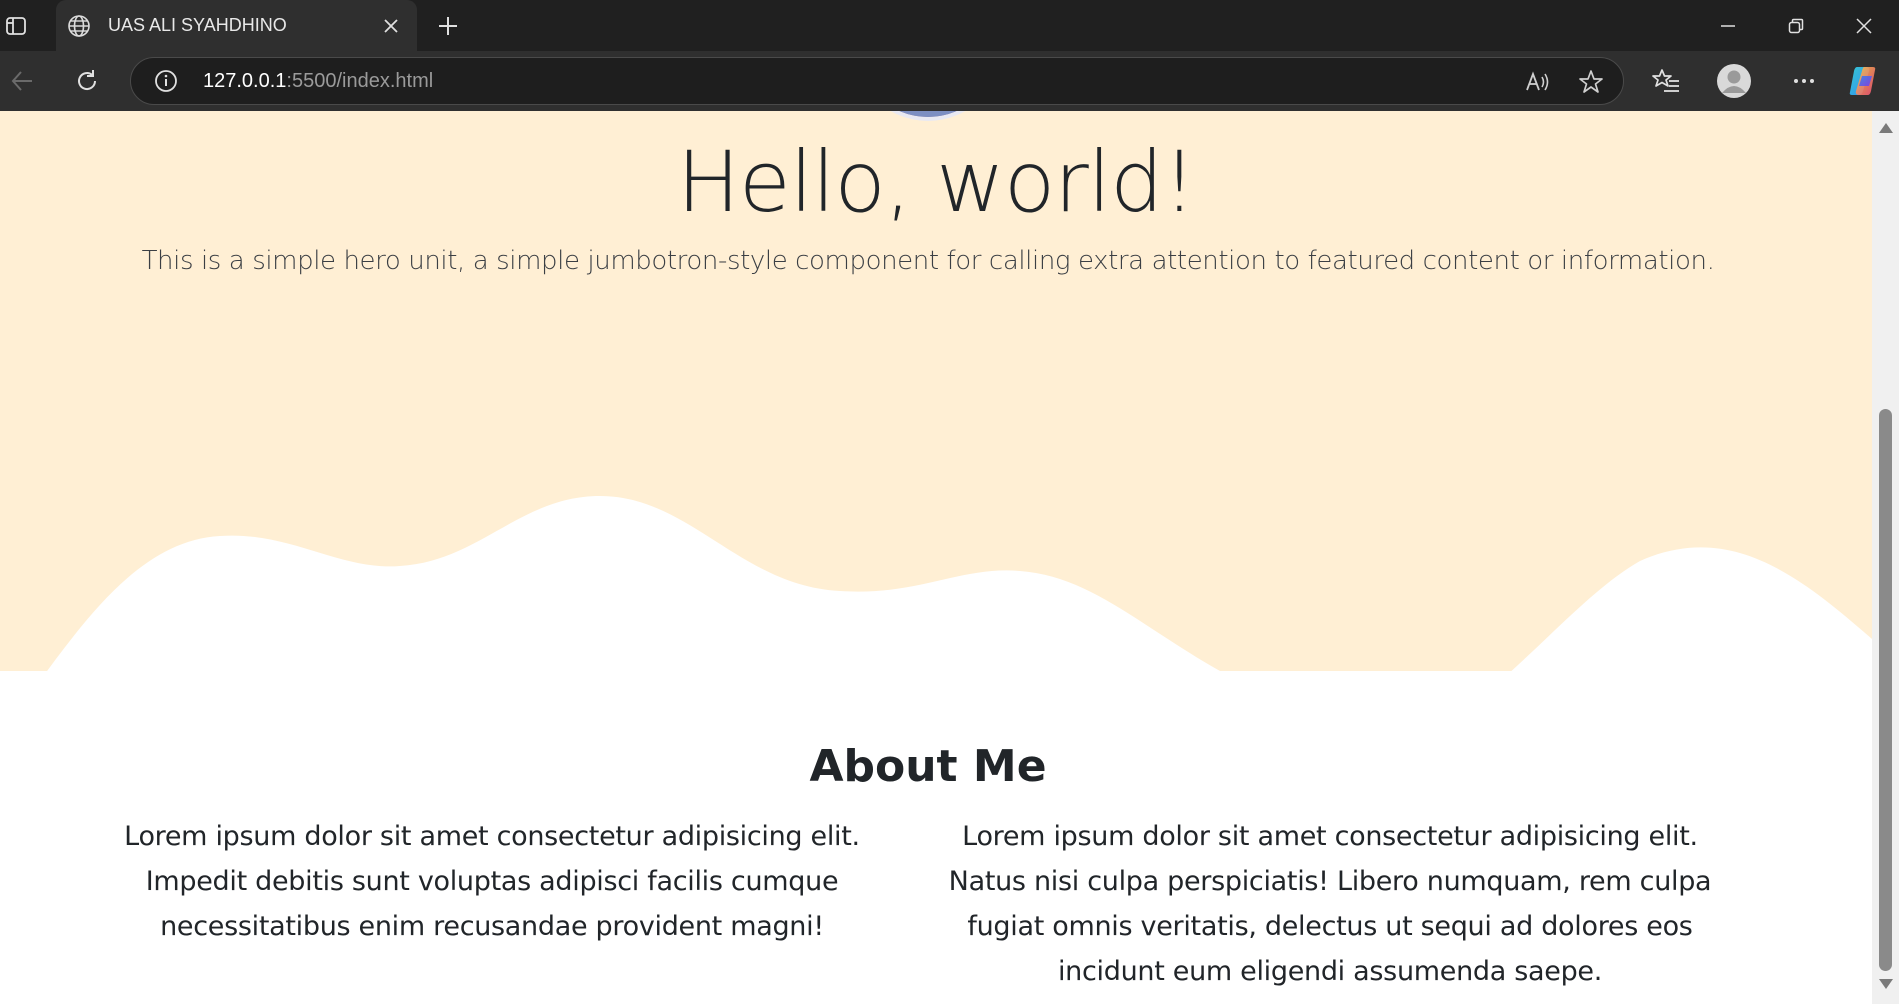 The width and height of the screenshot is (1899, 1004). I want to click on profile-photo, so click(928, 116).